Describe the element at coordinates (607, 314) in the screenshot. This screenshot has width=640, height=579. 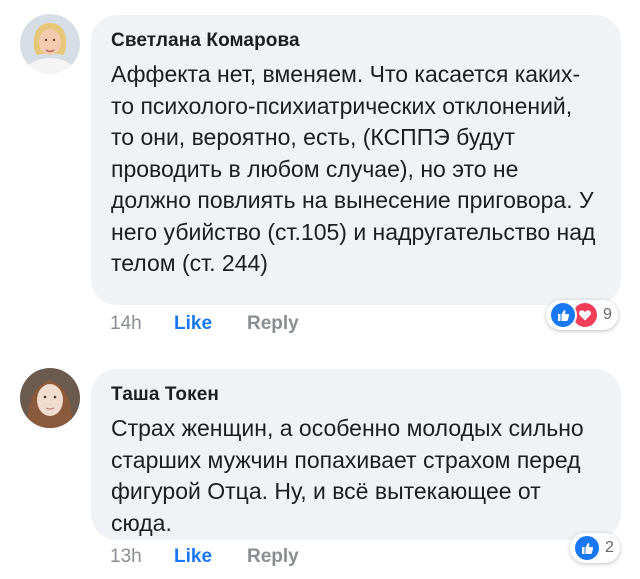
I see `reaction-count: 9` at that location.